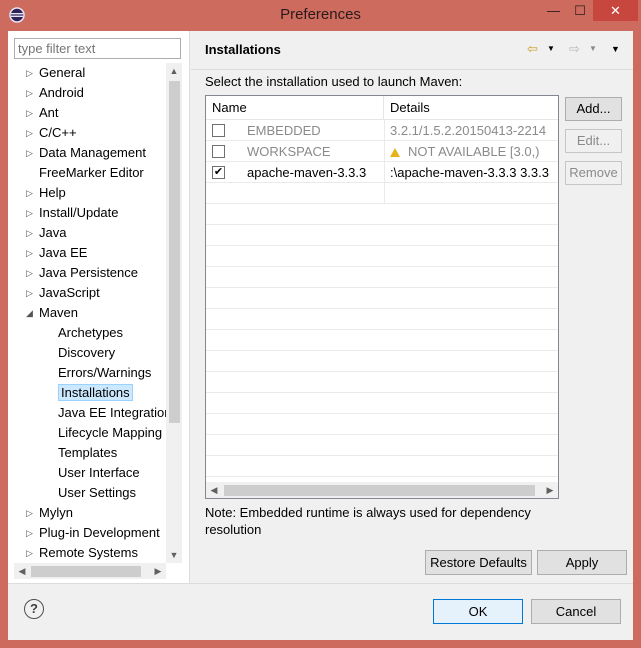  I want to click on tree-item: ▷ Ant, so click(42, 113).